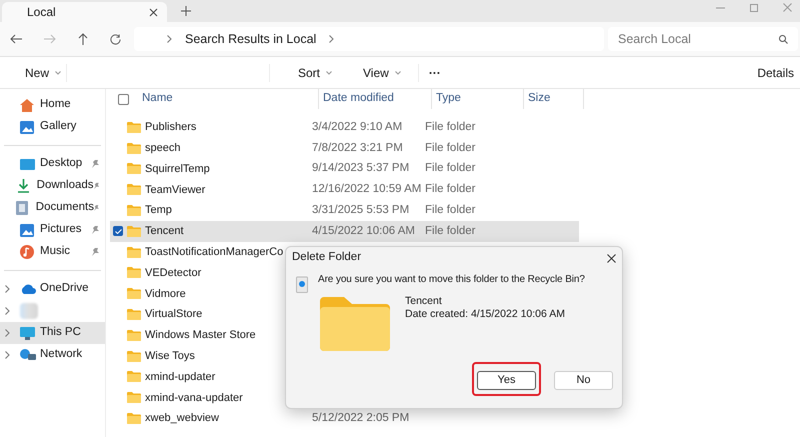 This screenshot has height=437, width=800. I want to click on item-name: Tencent, so click(424, 301).